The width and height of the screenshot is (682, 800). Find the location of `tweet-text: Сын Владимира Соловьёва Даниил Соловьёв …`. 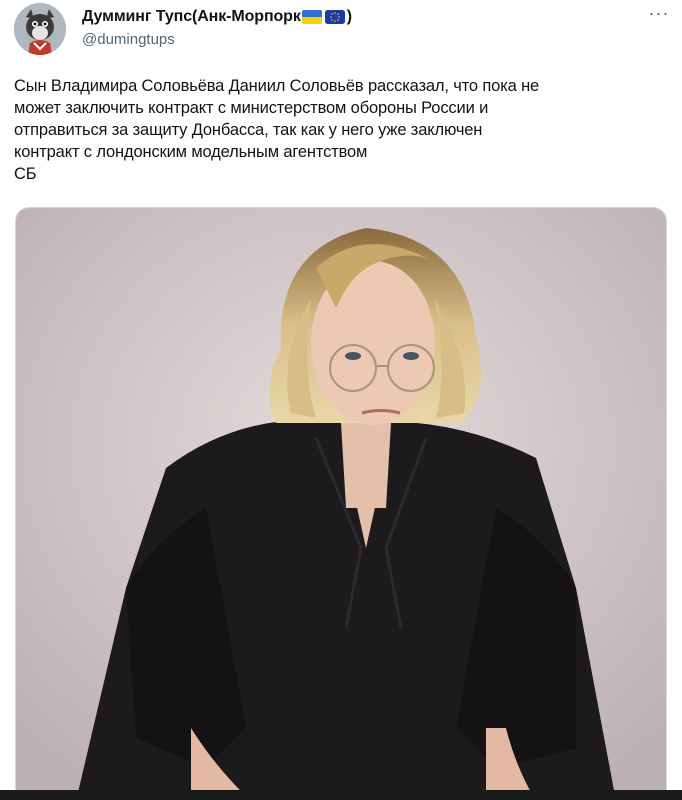

tweet-text: Сын Владимира Соловьёва Даниил Соловьёв … is located at coordinates (277, 130).